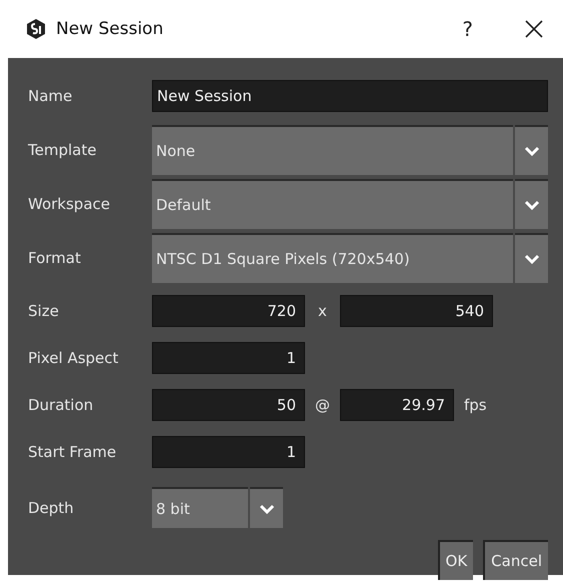 This screenshot has width=563, height=581. Describe the element at coordinates (416, 310) in the screenshot. I see `number-field: 540` at that location.